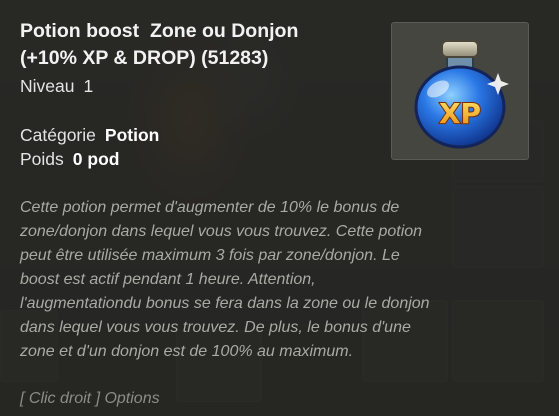 The image size is (559, 416). Describe the element at coordinates (90, 398) in the screenshot. I see `right-click-options-hint: [ Clic droit ] Options` at that location.